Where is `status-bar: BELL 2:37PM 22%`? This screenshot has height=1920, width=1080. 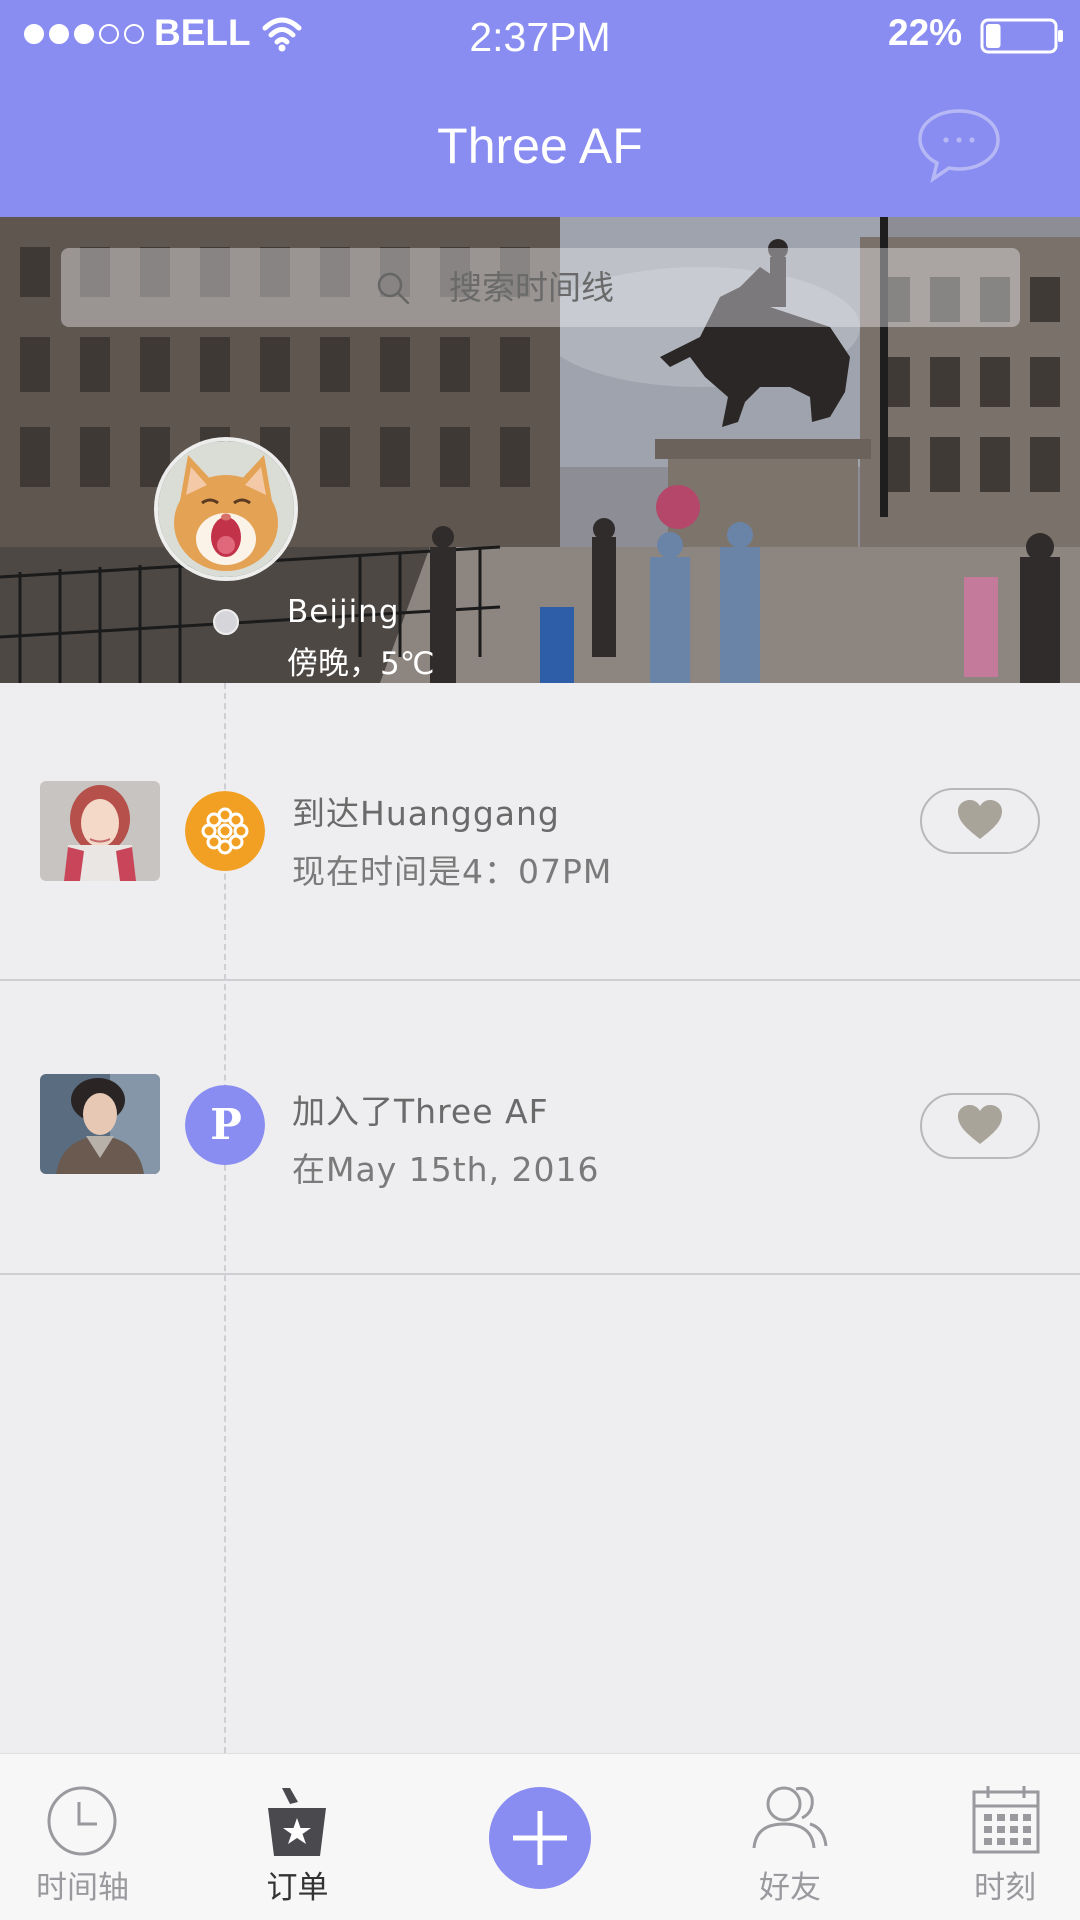 status-bar: BELL 2:37PM 22% is located at coordinates (540, 40).